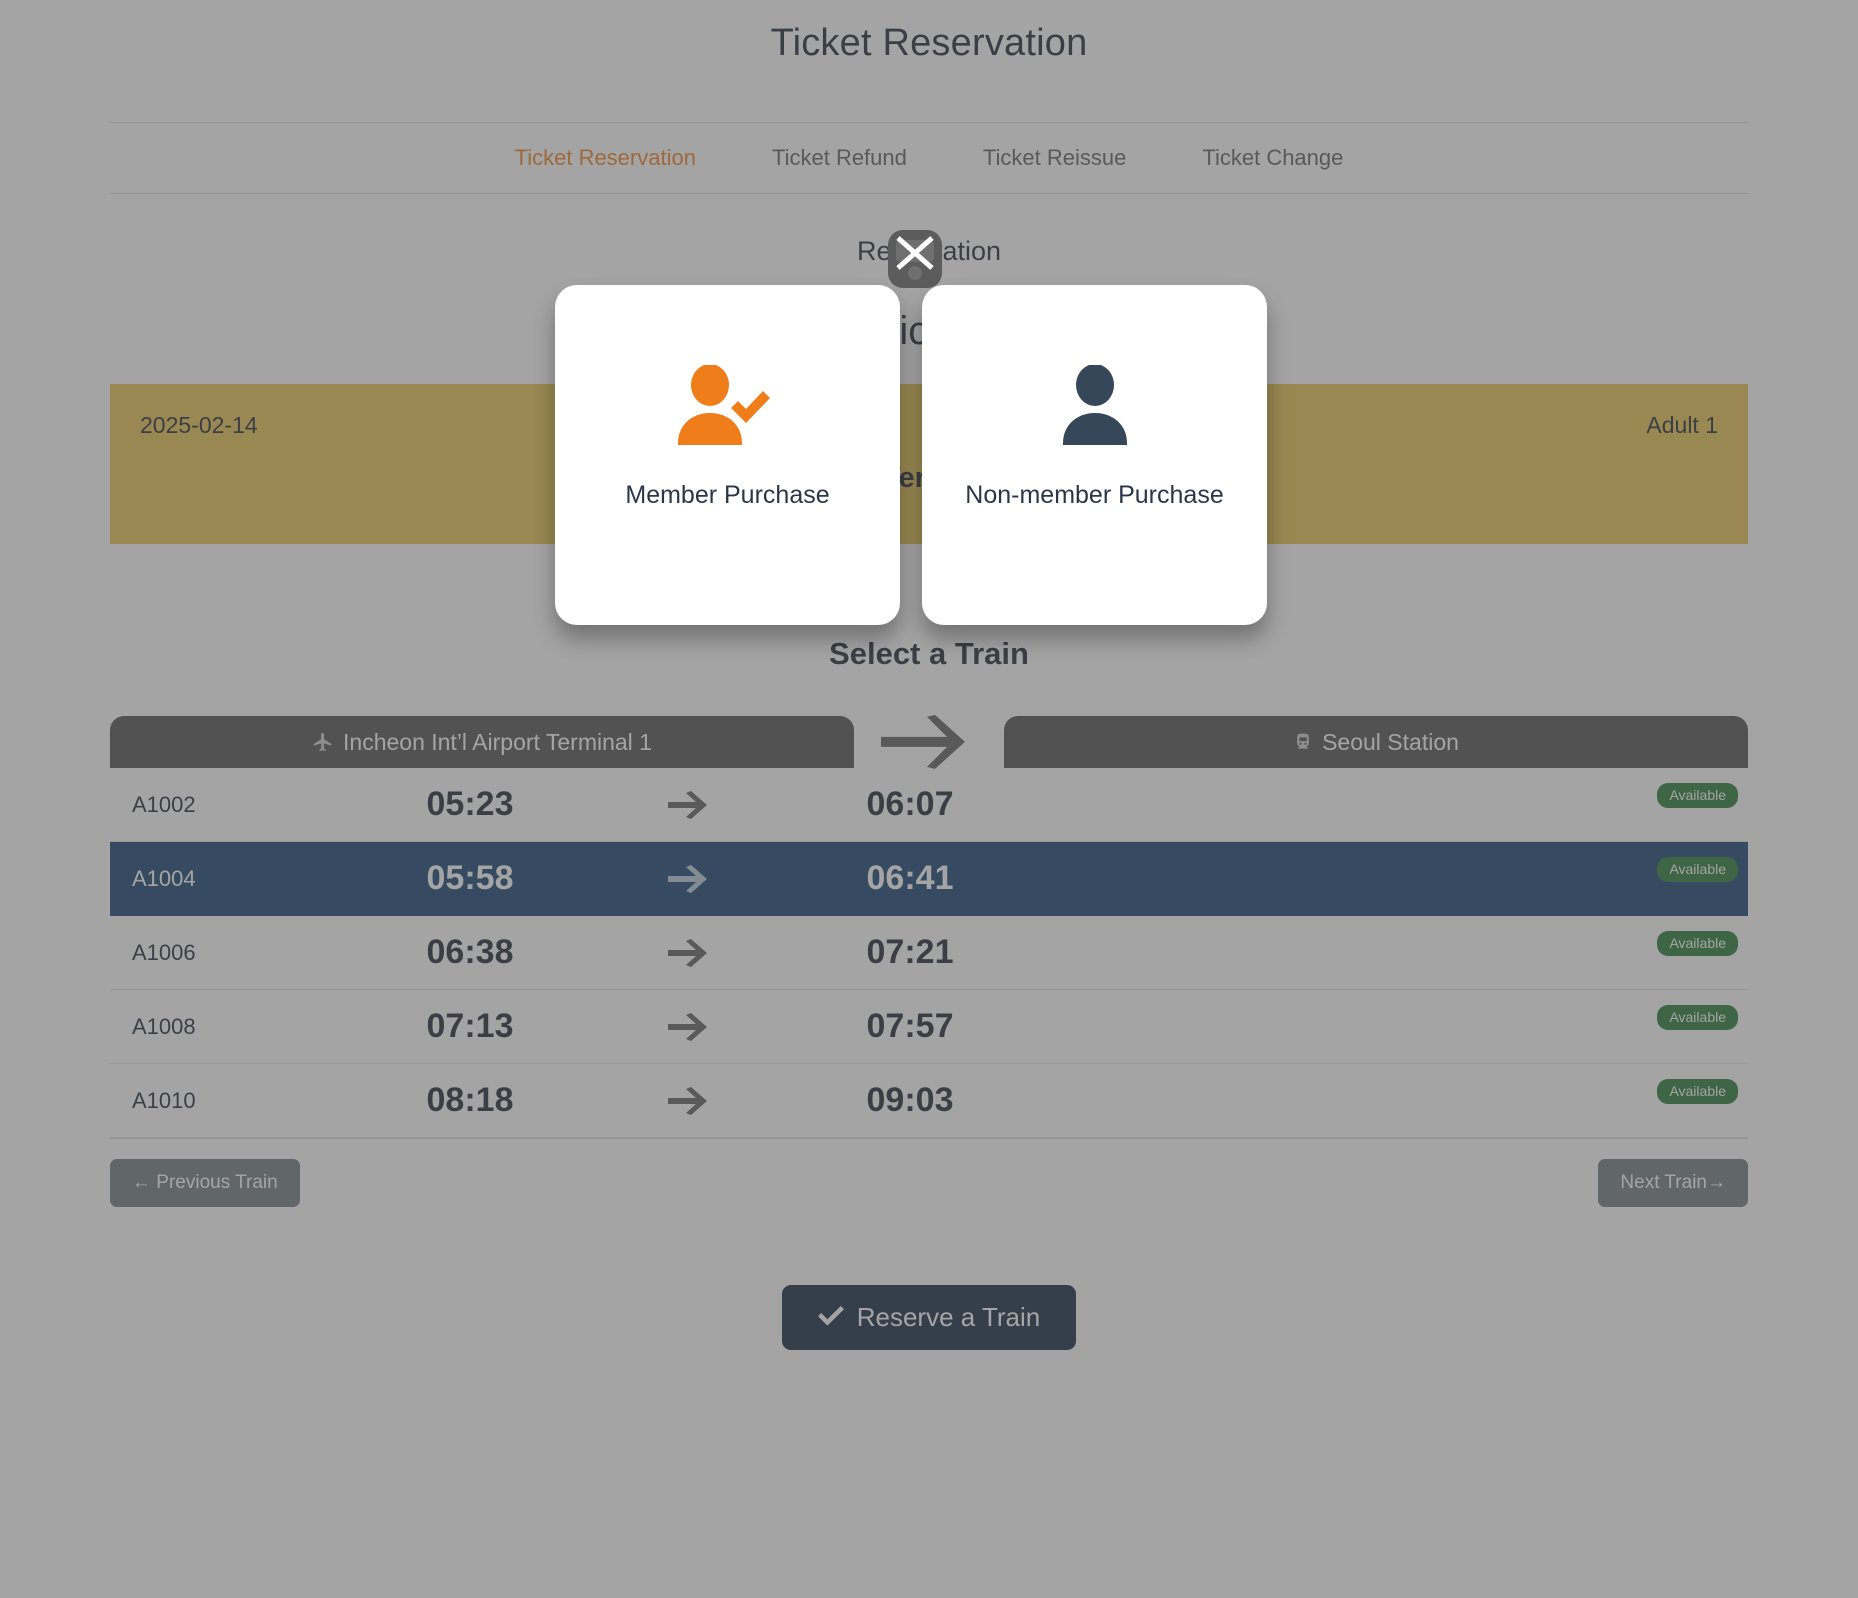 The image size is (1858, 1598). I want to click on non-member-purchase-card: Non-member Purchase, so click(1094, 455).